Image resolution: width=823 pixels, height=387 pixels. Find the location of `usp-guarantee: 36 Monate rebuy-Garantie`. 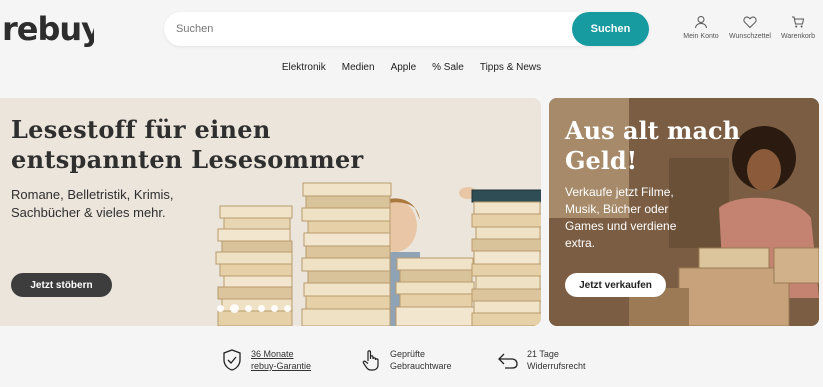

usp-guarantee: 36 Monate rebuy-Garantie is located at coordinates (266, 360).